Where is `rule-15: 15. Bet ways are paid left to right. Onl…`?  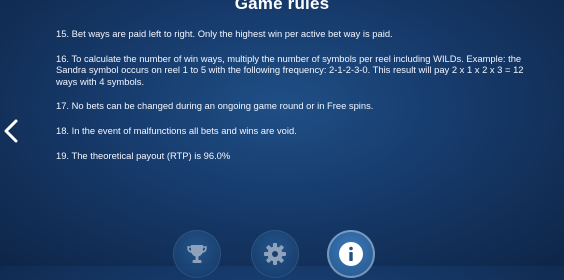 rule-15: 15. Bet ways are paid left to right. Onl… is located at coordinates (224, 33).